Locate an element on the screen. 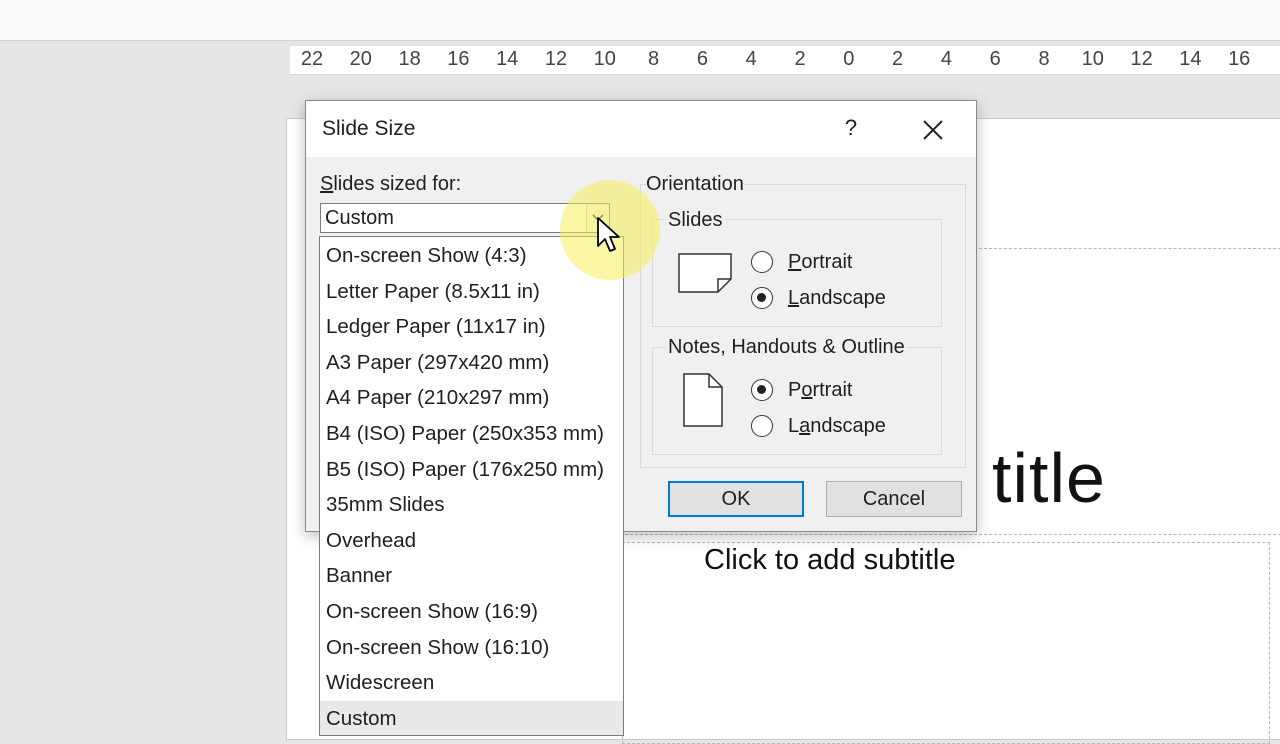 The width and height of the screenshot is (1280, 744). slides-portrait-label: Portrait is located at coordinates (820, 262).